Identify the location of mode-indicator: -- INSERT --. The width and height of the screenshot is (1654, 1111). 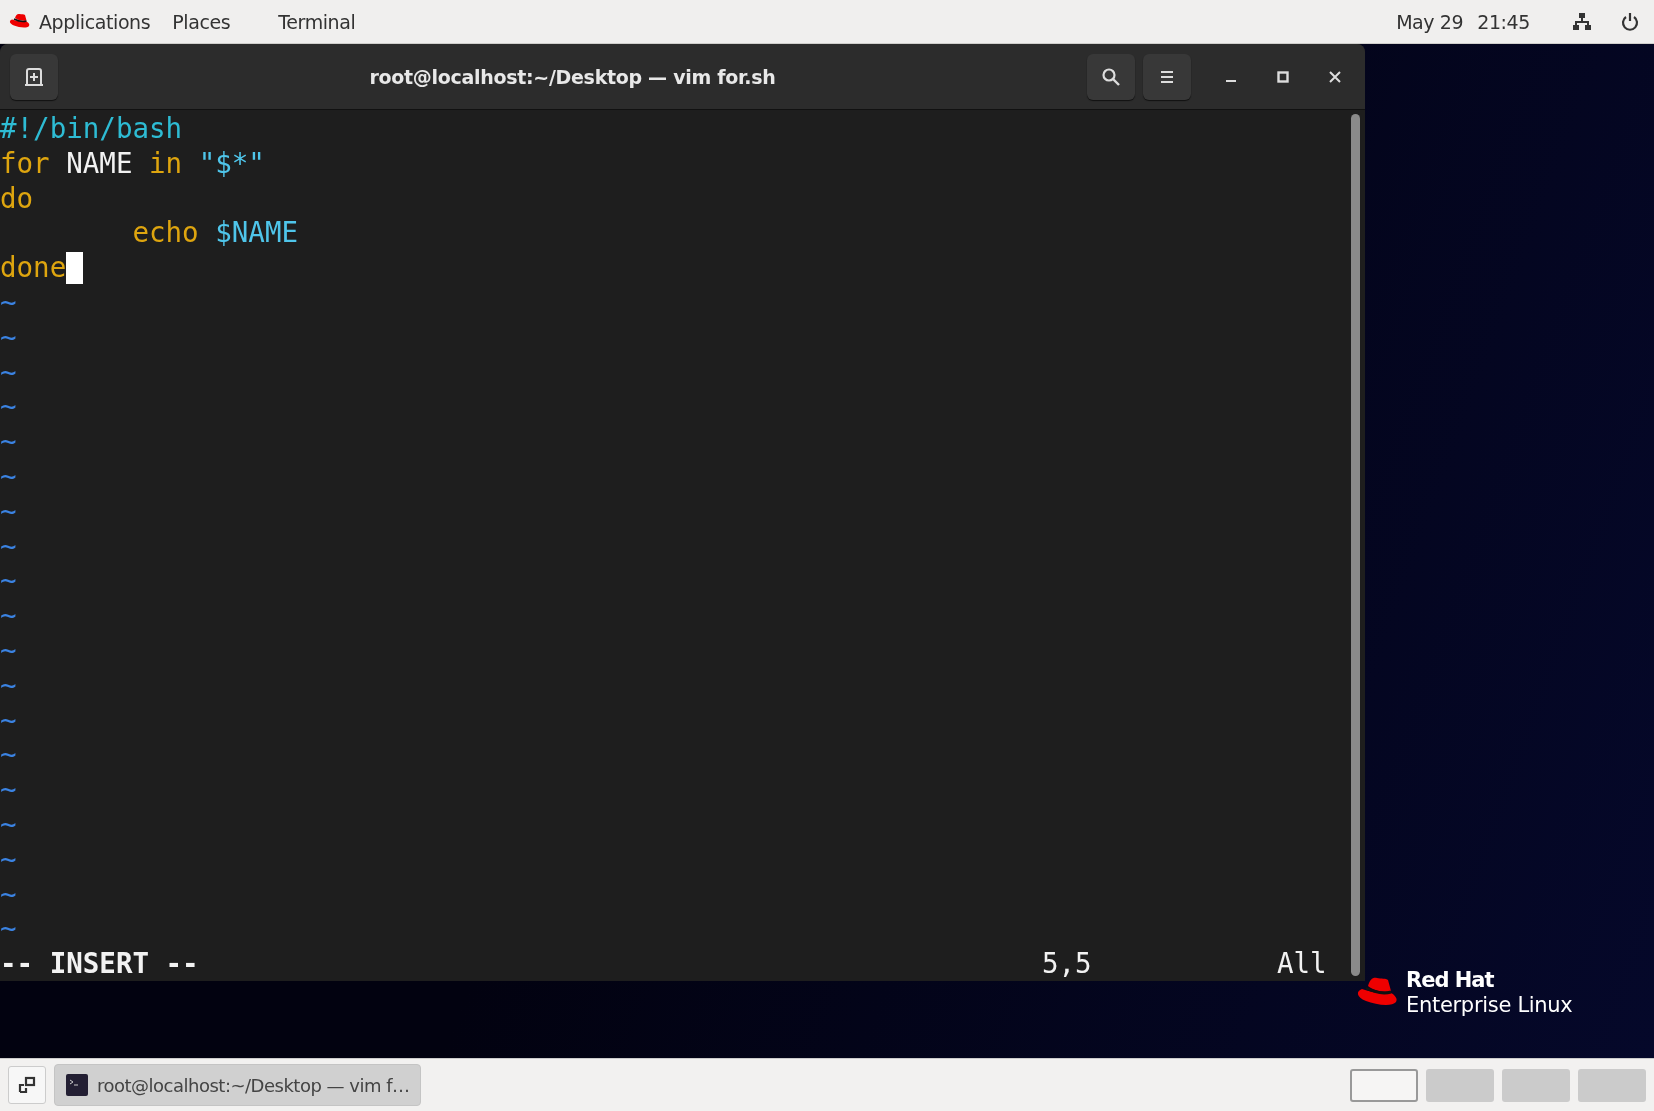
(100, 963).